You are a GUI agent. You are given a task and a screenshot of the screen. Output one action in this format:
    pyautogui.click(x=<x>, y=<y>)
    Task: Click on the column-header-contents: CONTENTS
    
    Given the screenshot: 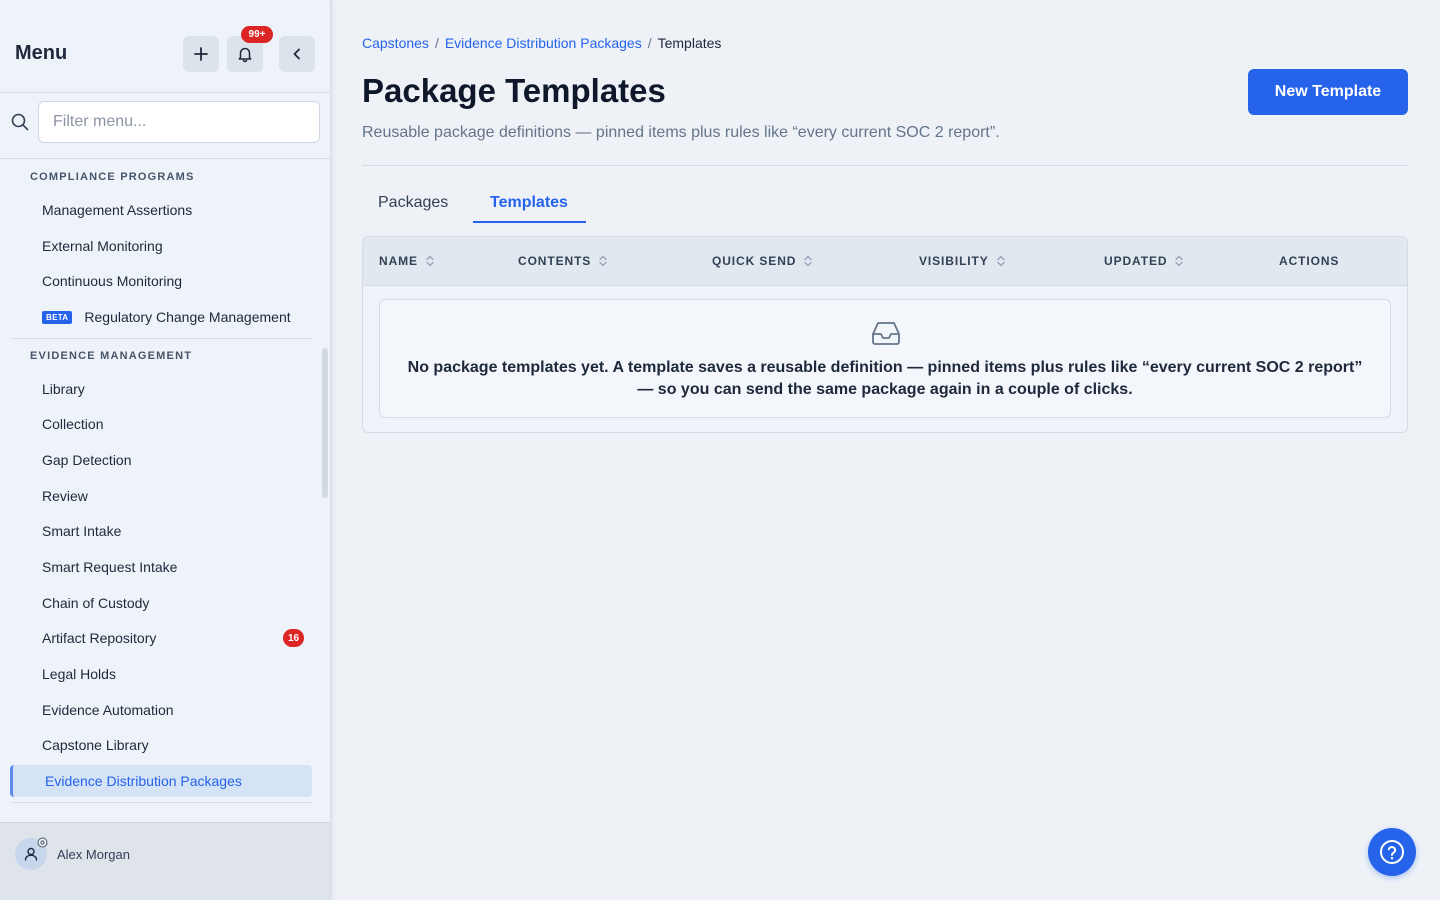 What is the action you would take?
    pyautogui.click(x=562, y=261)
    